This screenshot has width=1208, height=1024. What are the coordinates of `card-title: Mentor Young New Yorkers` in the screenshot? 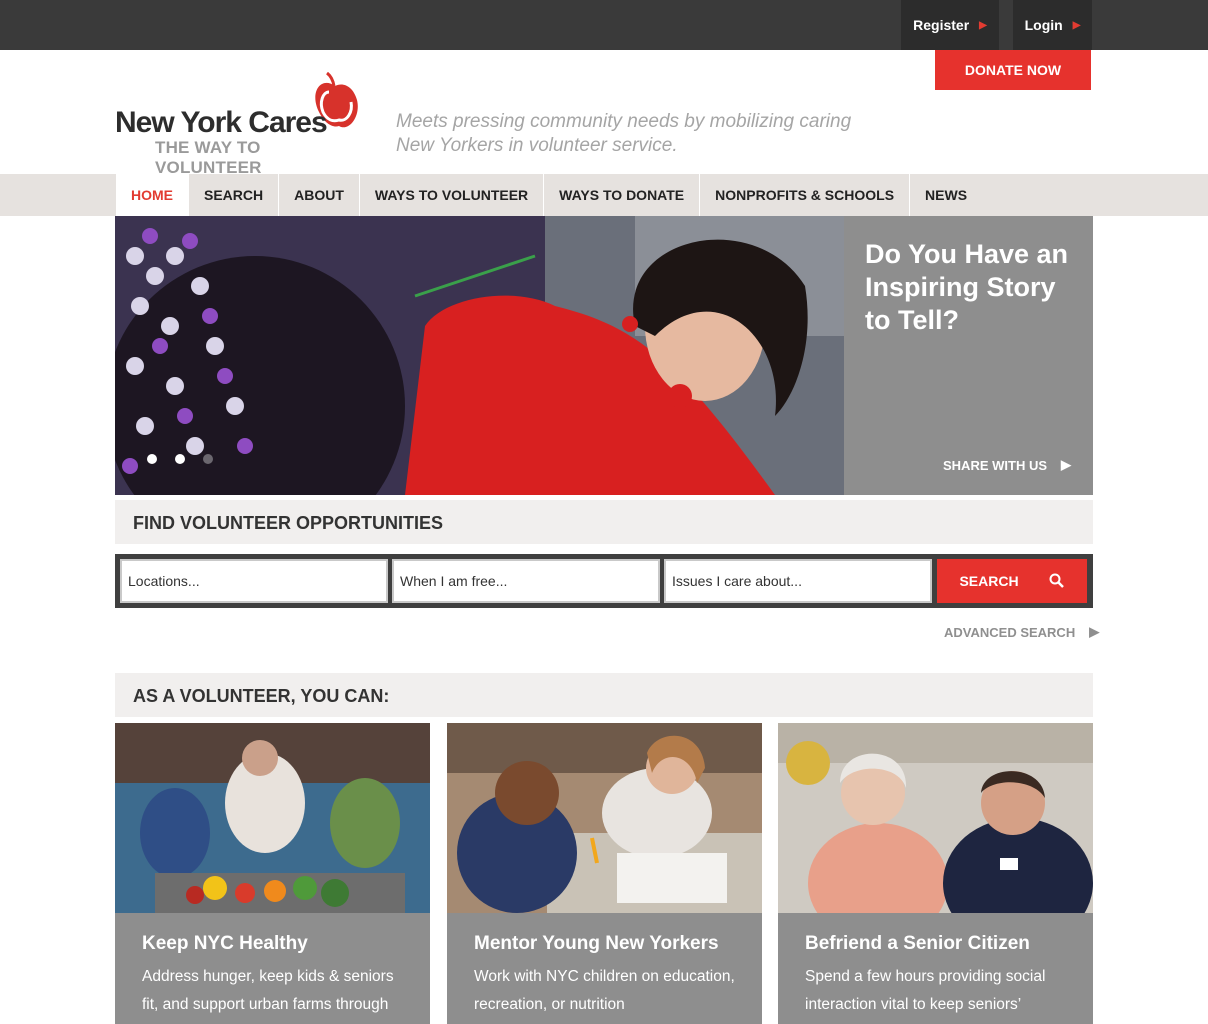 It's located at (596, 943).